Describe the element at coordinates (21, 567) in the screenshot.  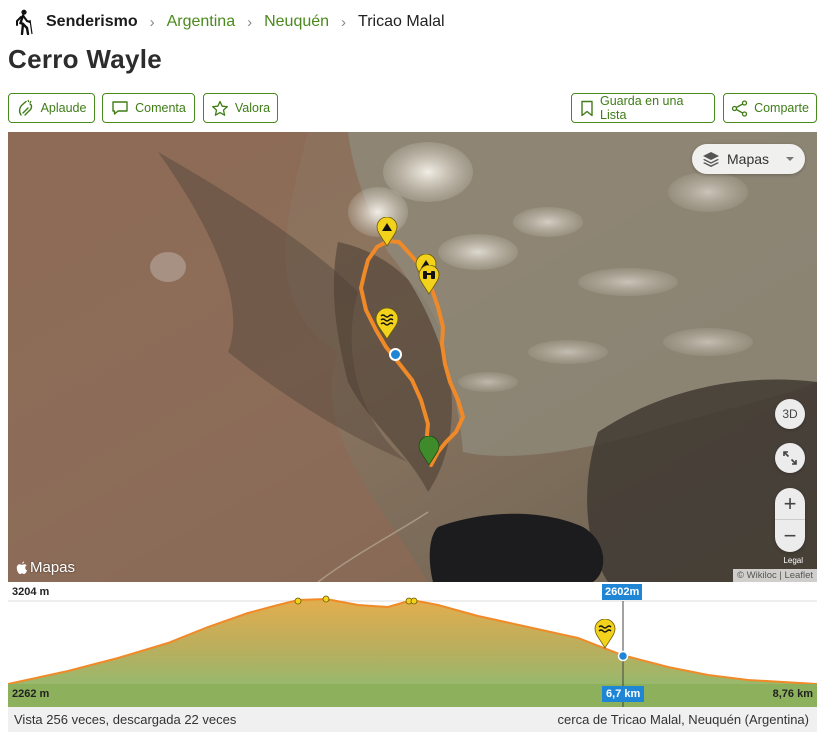
I see `apple-icon` at that location.